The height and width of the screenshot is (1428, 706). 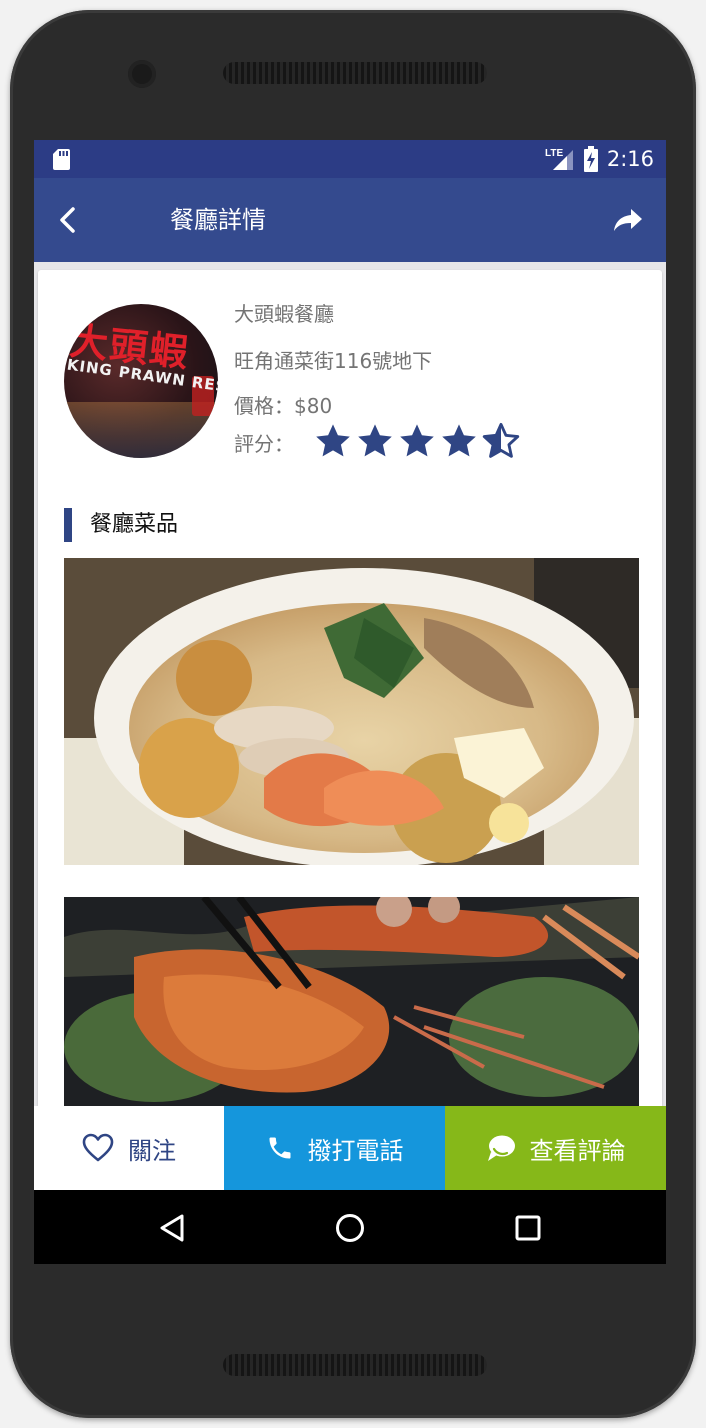 What do you see at coordinates (577, 1150) in the screenshot?
I see `reviews-label: 查看評論` at bounding box center [577, 1150].